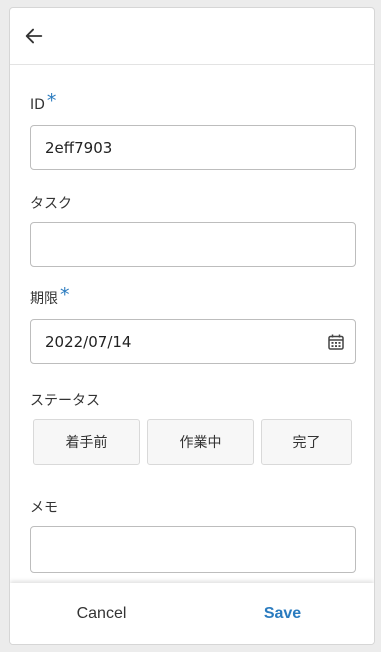  I want to click on task-input, so click(193, 244).